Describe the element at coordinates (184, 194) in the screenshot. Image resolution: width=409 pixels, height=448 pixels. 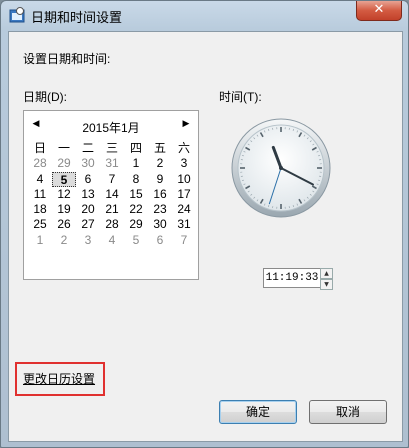
I see `calendar-day: 17` at that location.